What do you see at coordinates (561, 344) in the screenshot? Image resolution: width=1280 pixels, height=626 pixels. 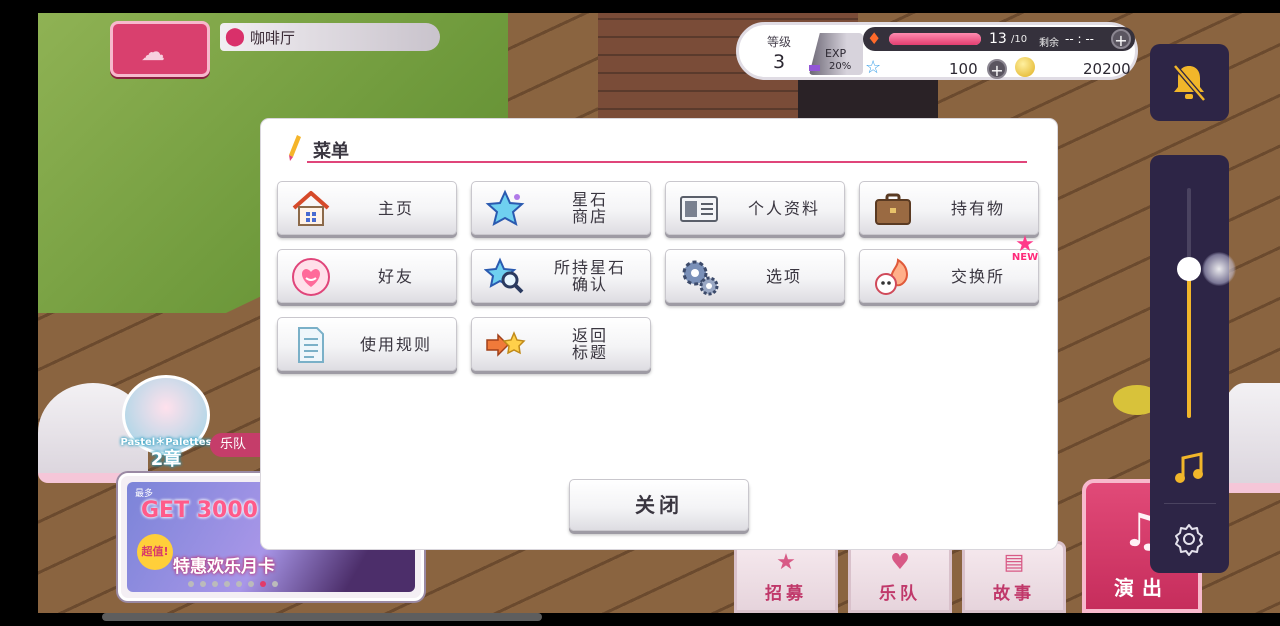 I see `menu-button-return-title: 返回 标题` at bounding box center [561, 344].